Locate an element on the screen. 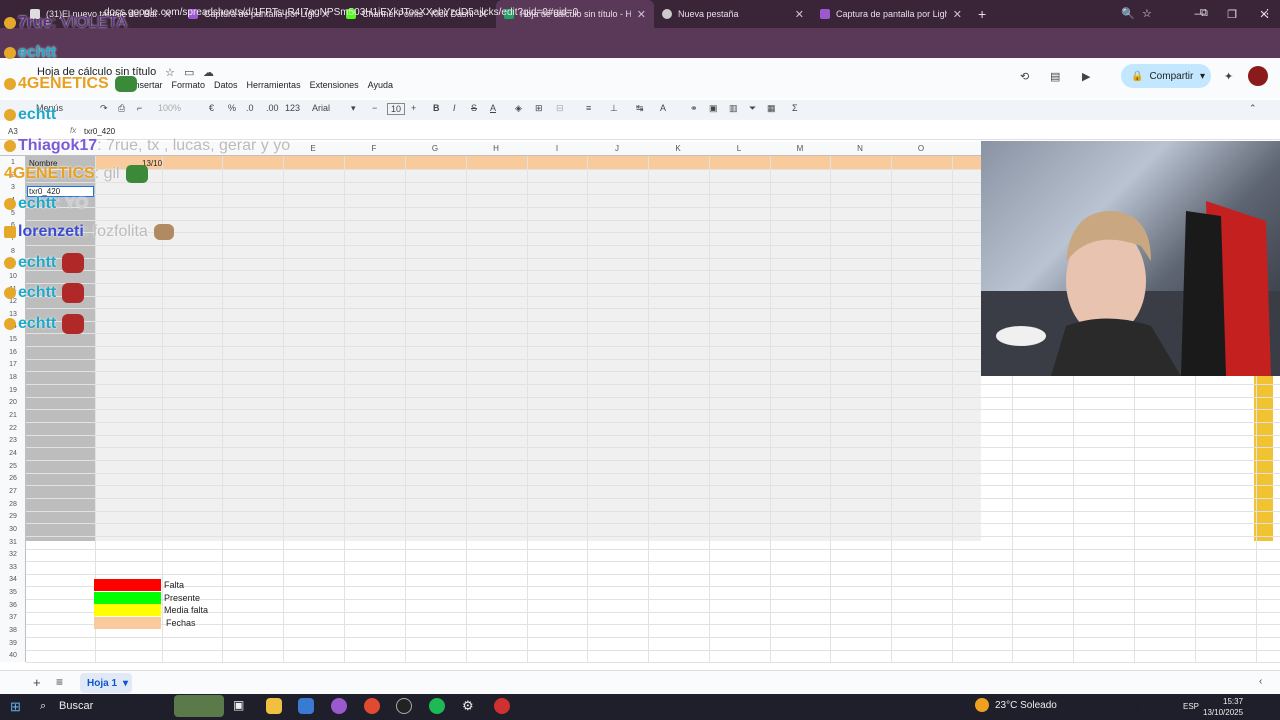  column-header: N is located at coordinates (860, 148).